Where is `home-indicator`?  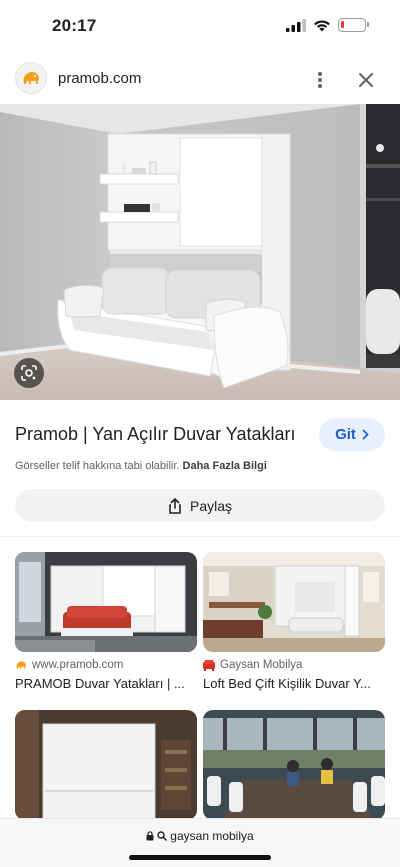 home-indicator is located at coordinates (200, 857).